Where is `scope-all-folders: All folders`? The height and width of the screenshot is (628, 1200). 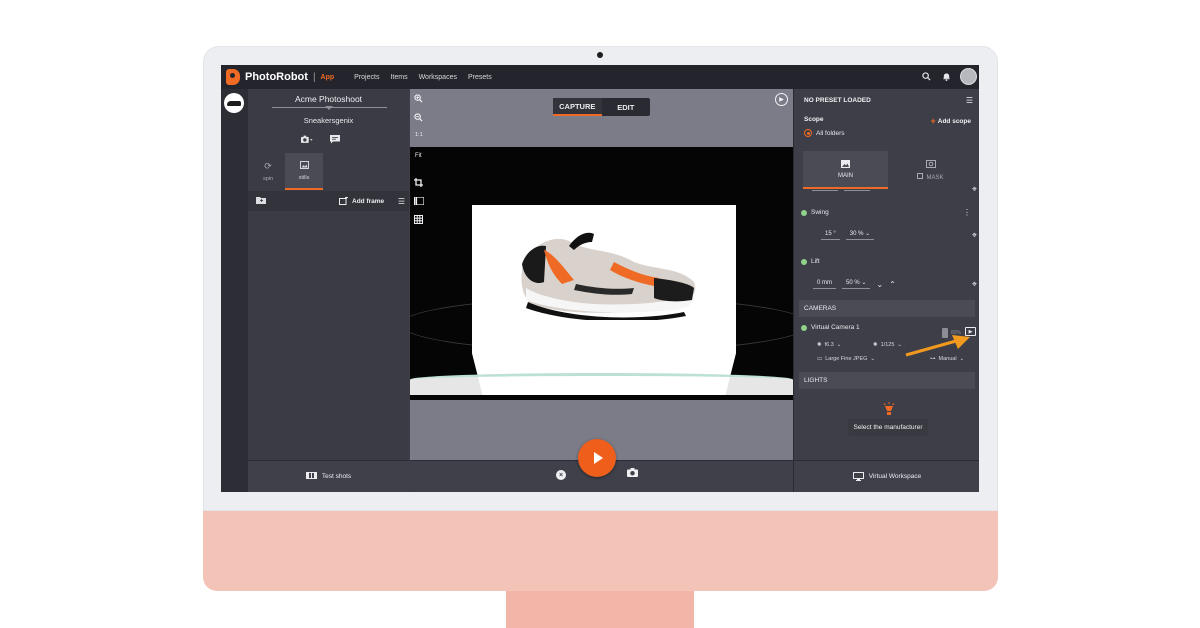
scope-all-folders: All folders is located at coordinates (824, 133).